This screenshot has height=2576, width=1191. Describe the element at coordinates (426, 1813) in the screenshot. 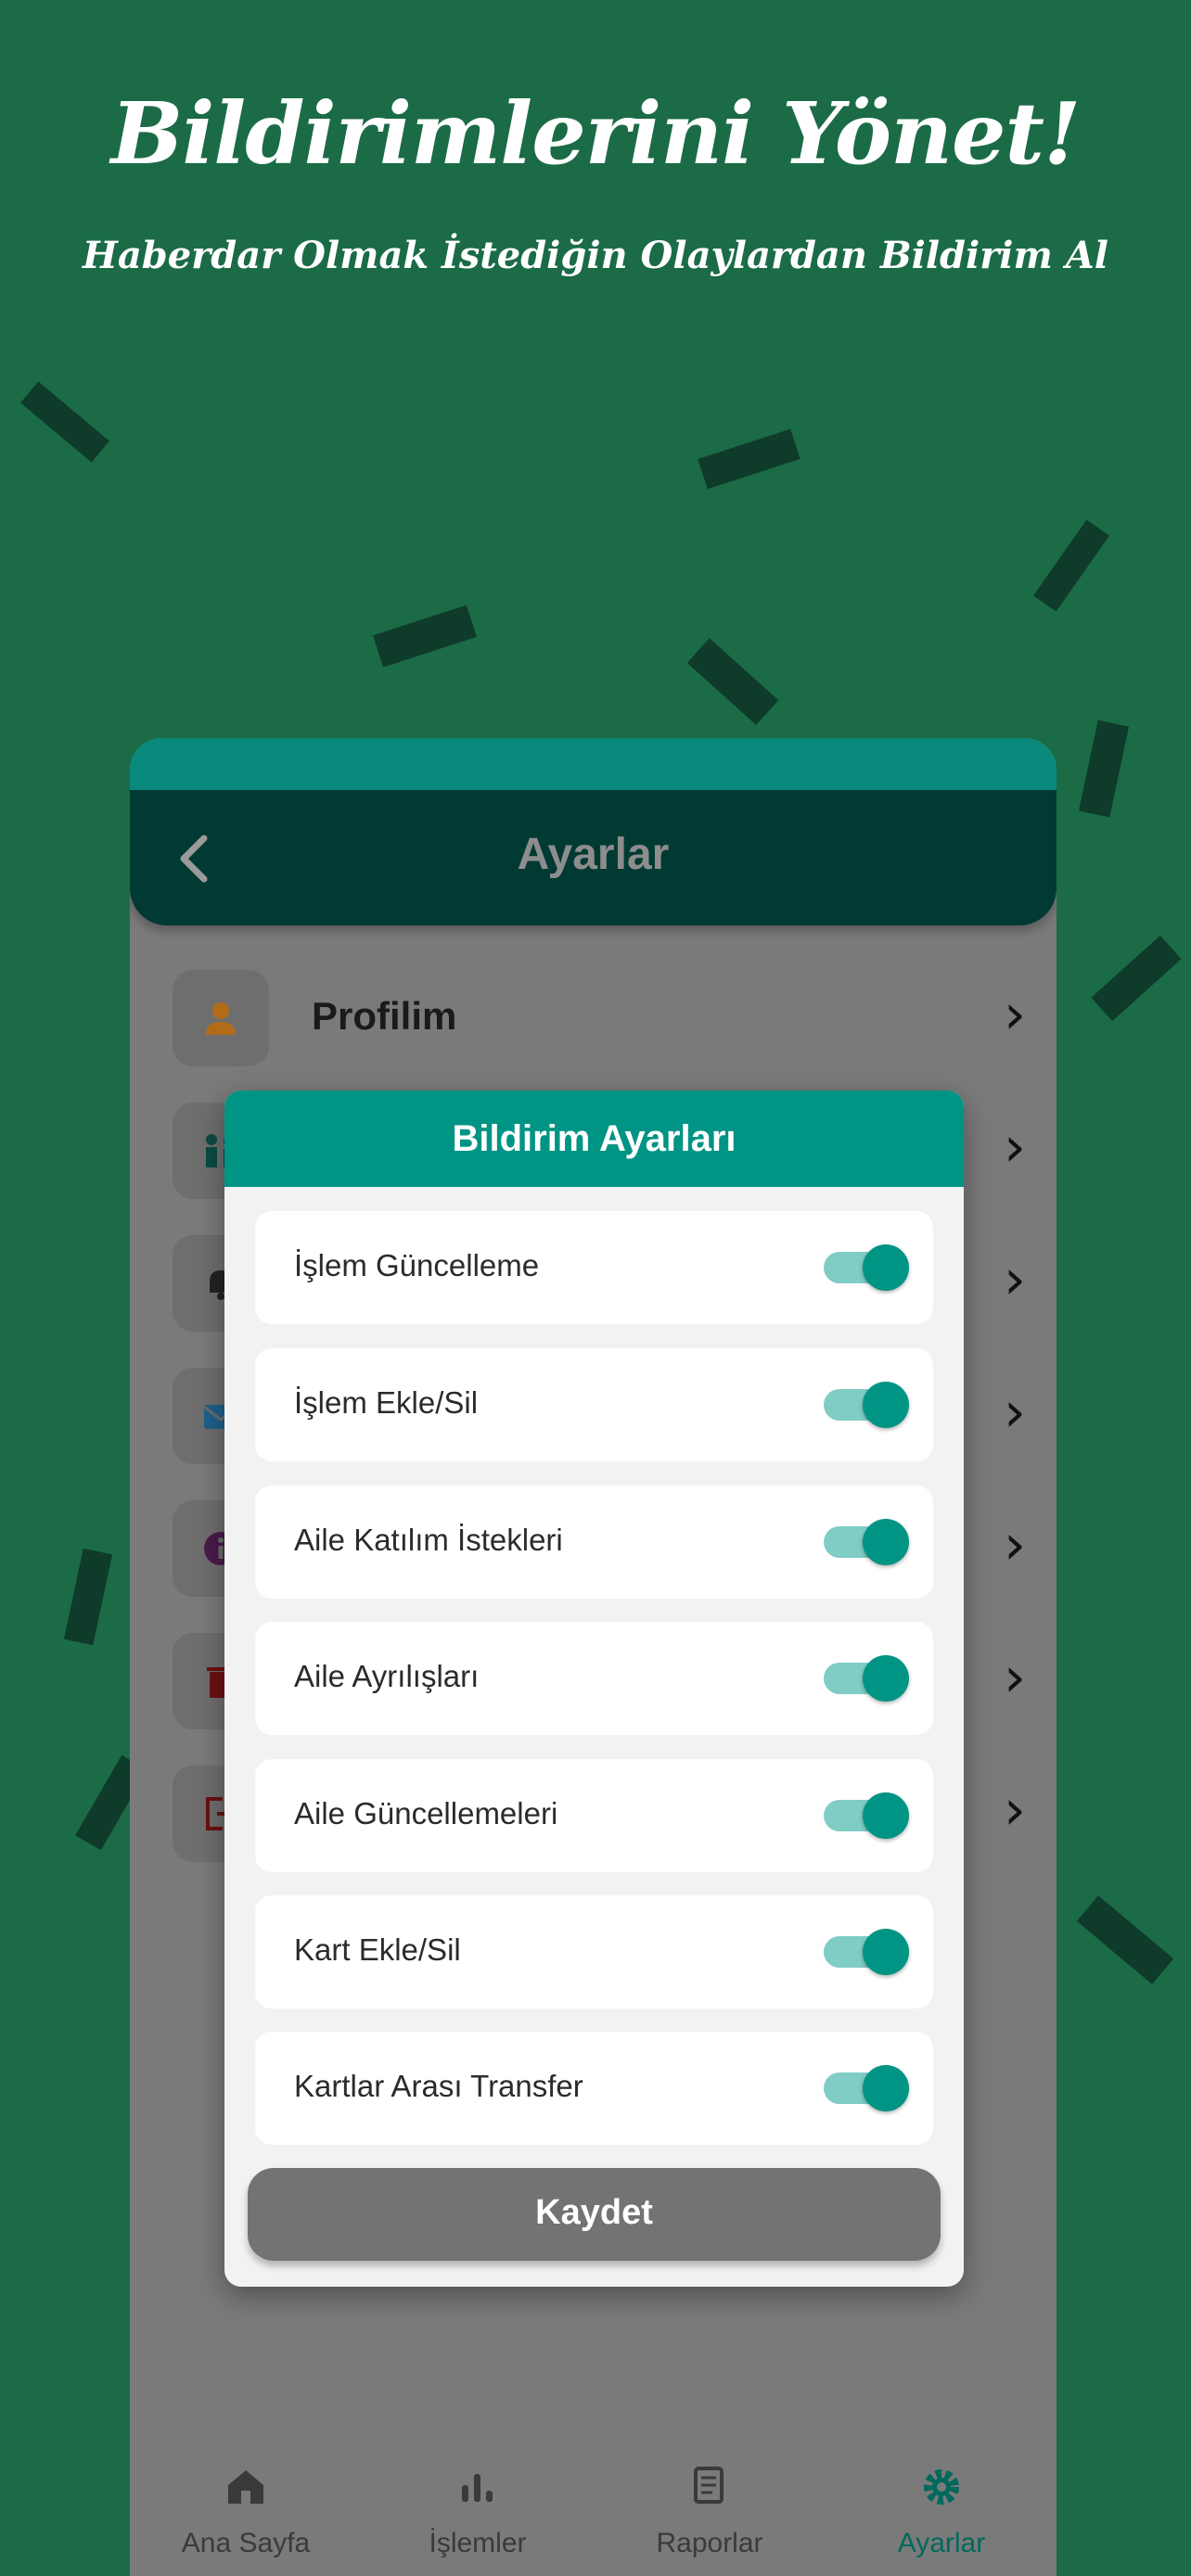

I see `toggle-label: Aile Güncellemeleri` at that location.